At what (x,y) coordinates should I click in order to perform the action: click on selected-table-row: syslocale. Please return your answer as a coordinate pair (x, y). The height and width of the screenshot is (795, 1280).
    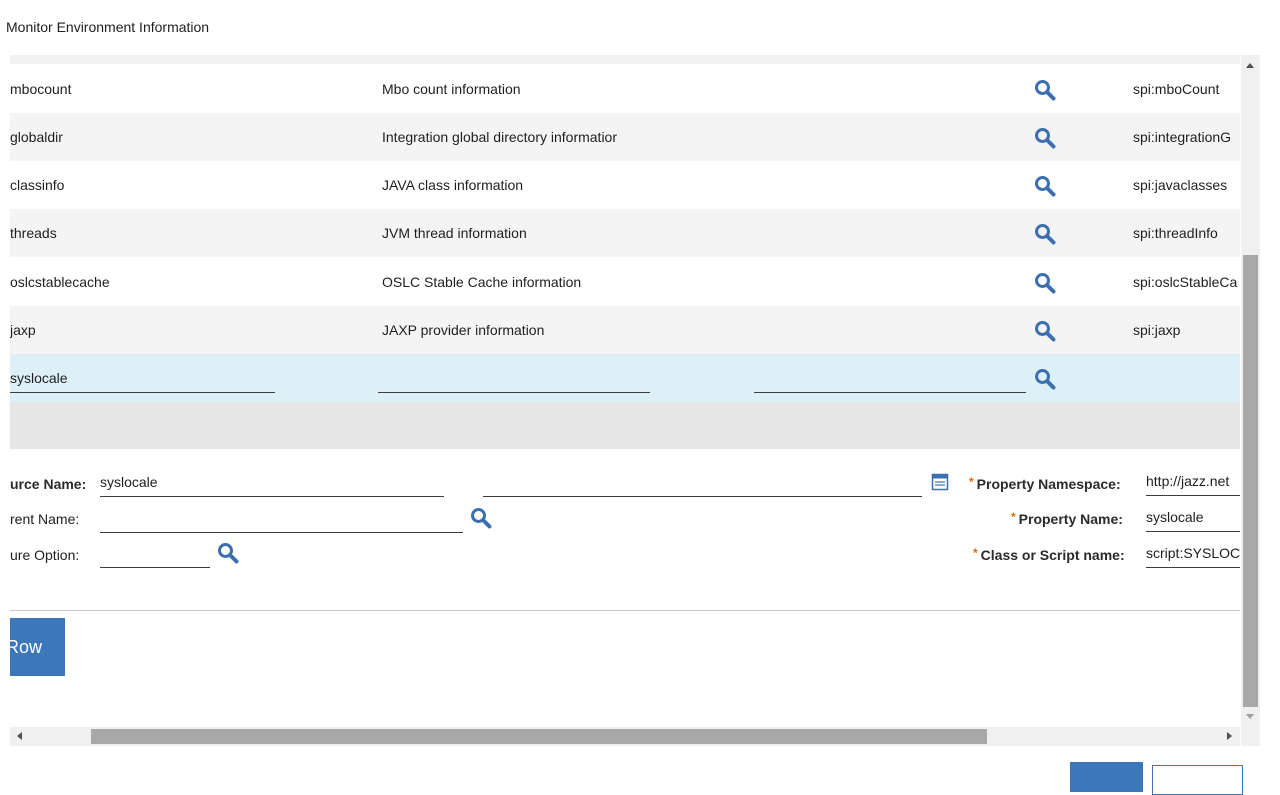
    Looking at the image, I should click on (625, 378).